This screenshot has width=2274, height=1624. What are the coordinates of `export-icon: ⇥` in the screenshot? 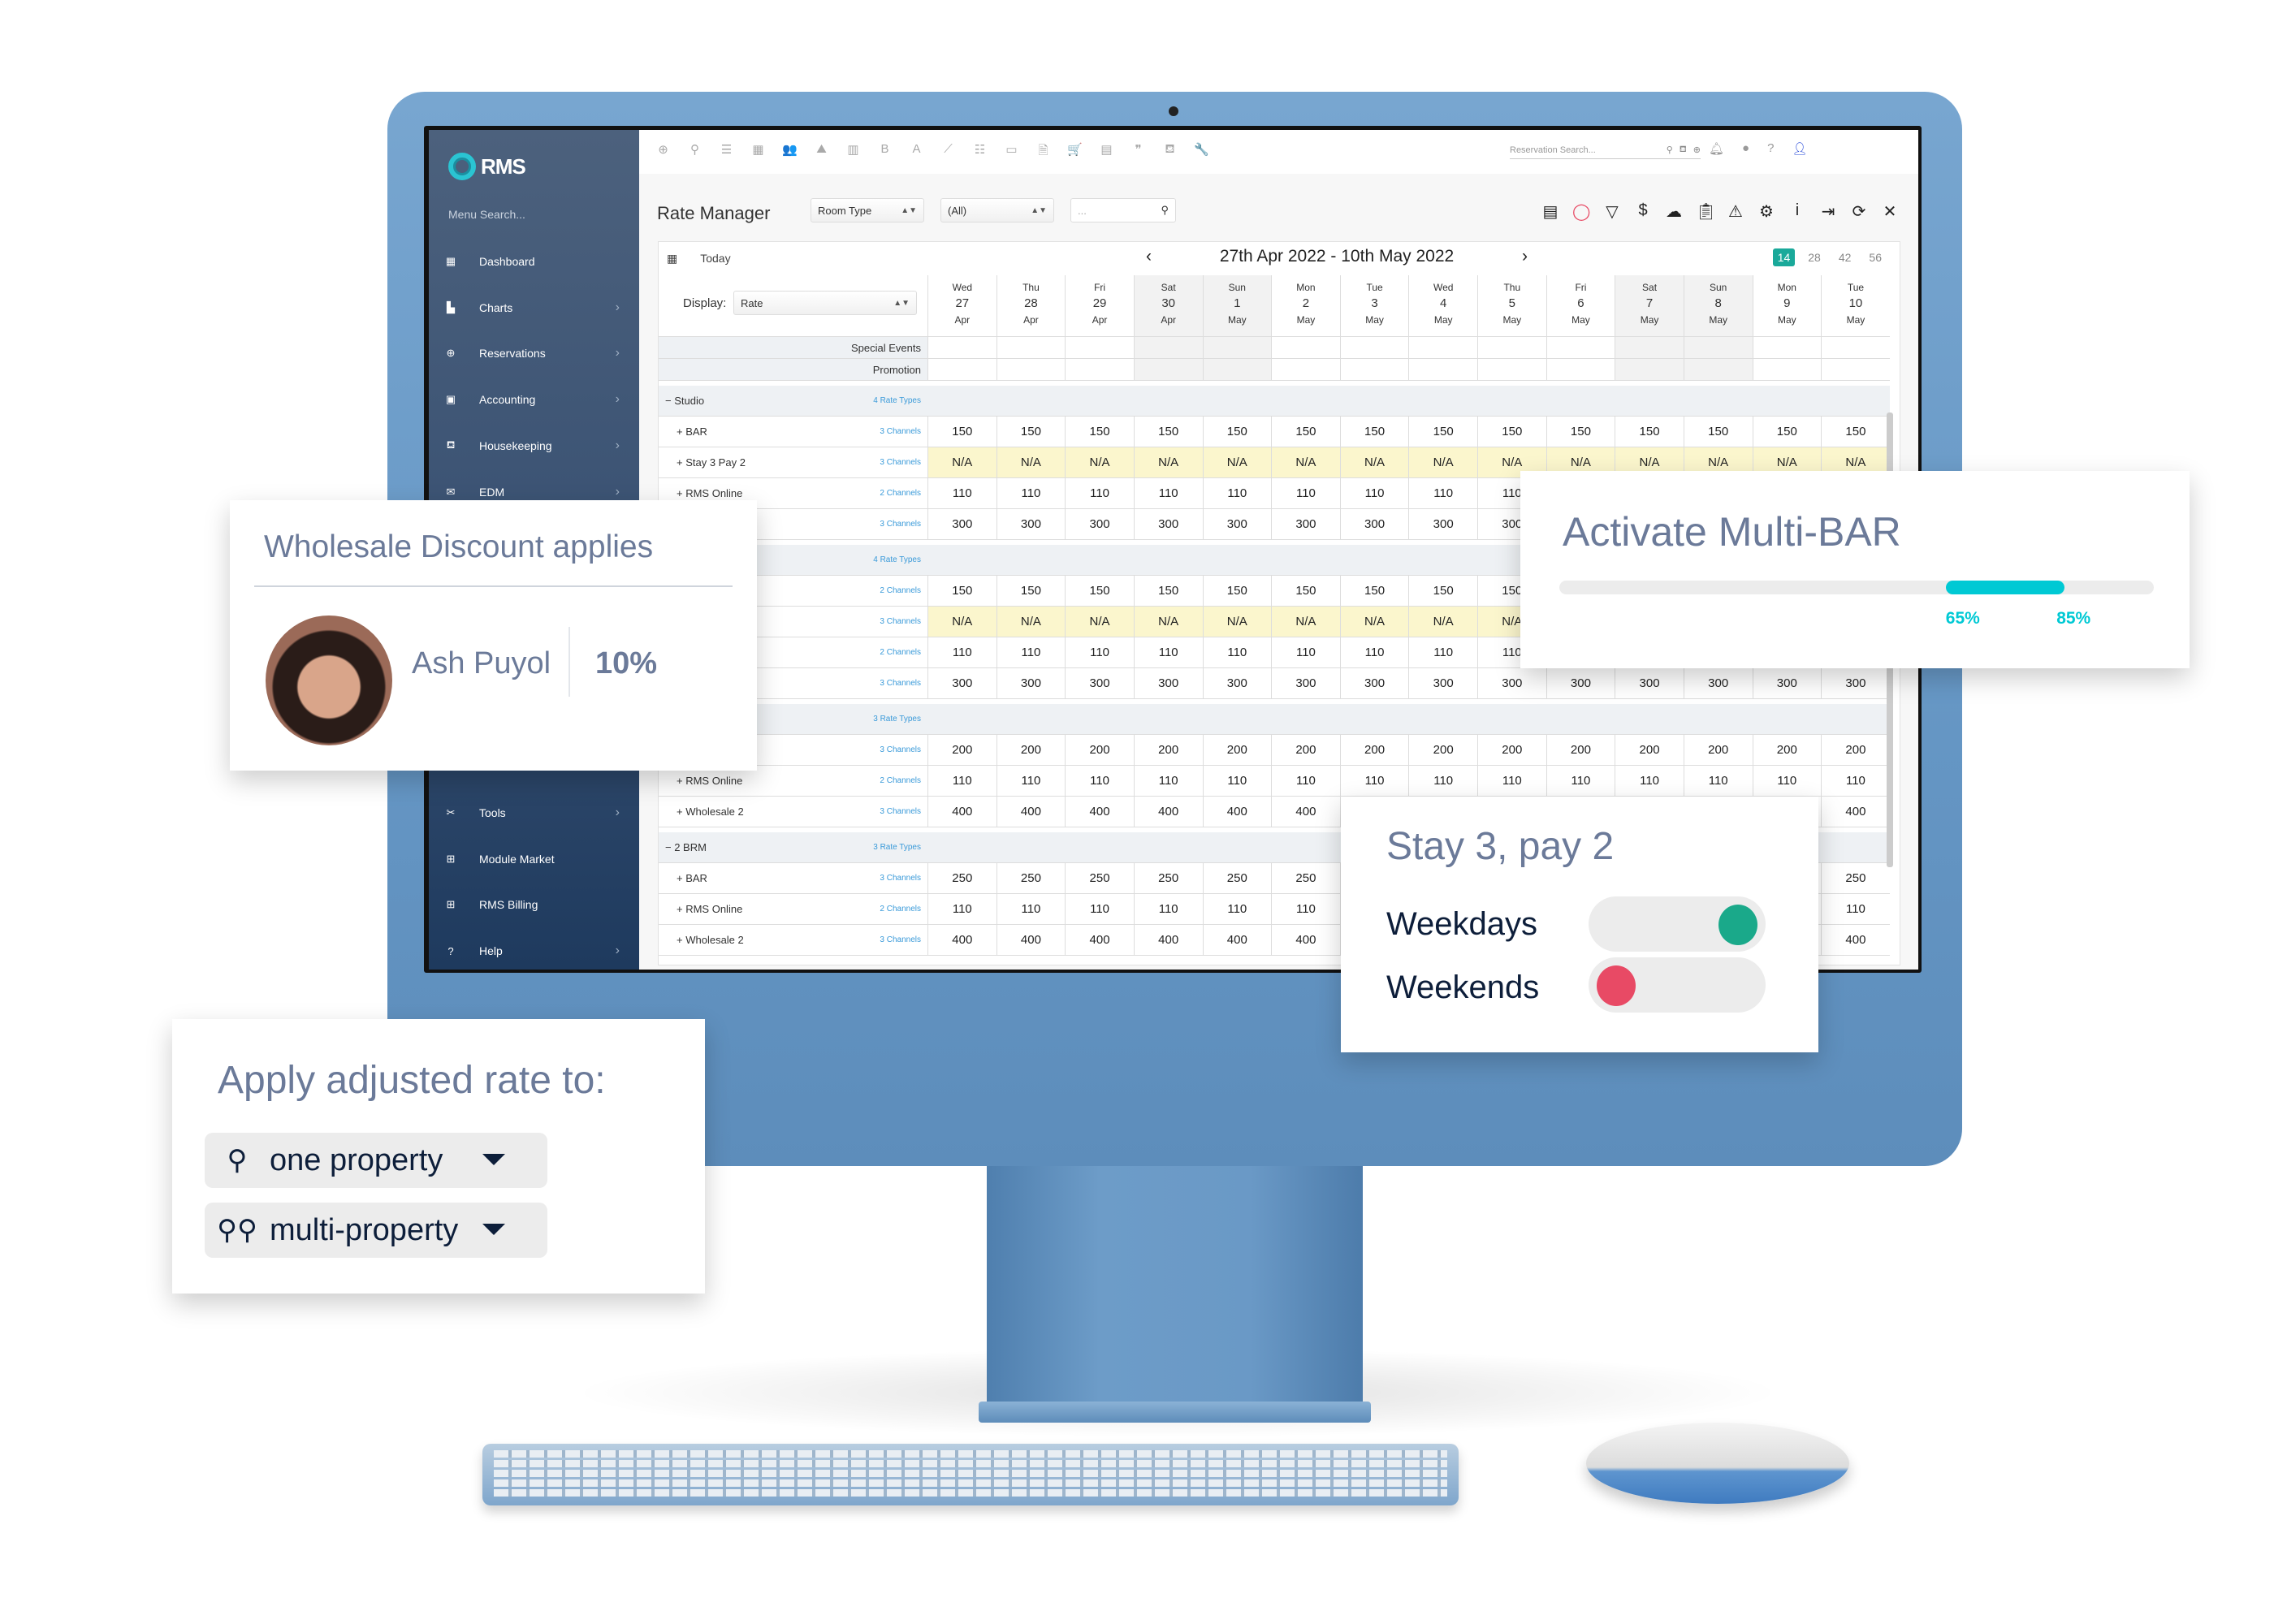 It's located at (1828, 212).